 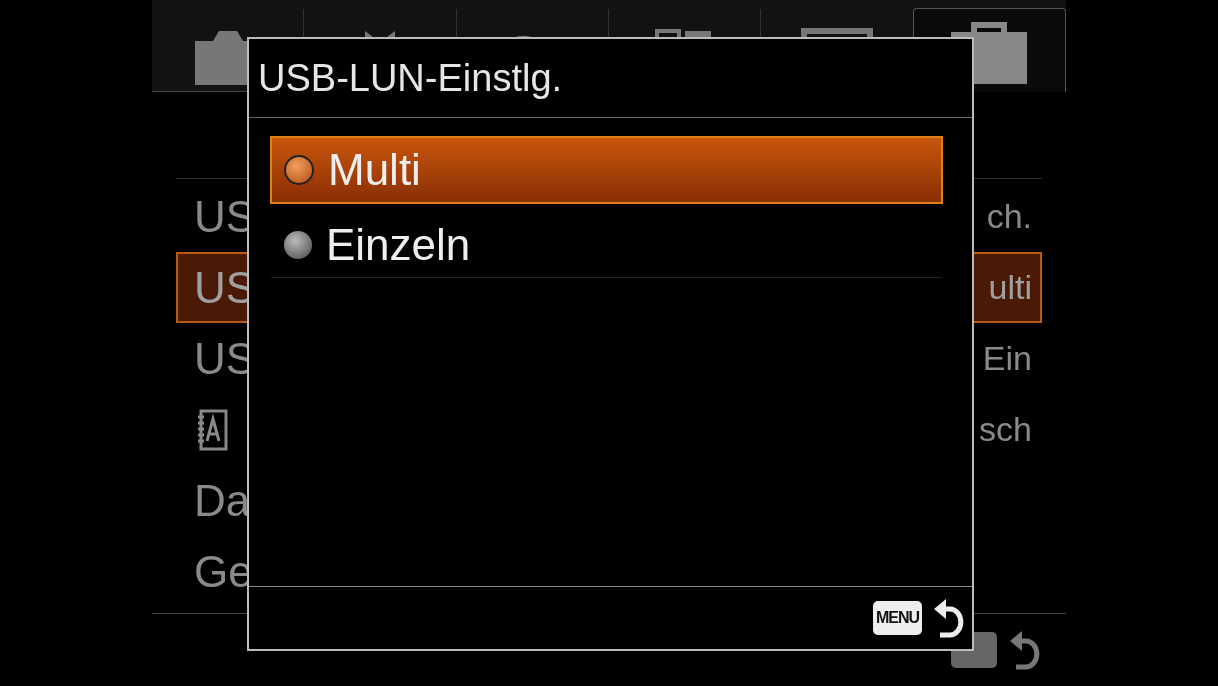 I want to click on menu-item-label: Da, so click(x=222, y=500).